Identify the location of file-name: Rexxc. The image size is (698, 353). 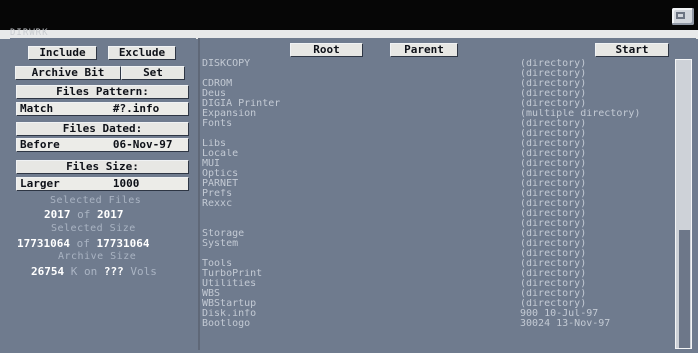
(217, 203).